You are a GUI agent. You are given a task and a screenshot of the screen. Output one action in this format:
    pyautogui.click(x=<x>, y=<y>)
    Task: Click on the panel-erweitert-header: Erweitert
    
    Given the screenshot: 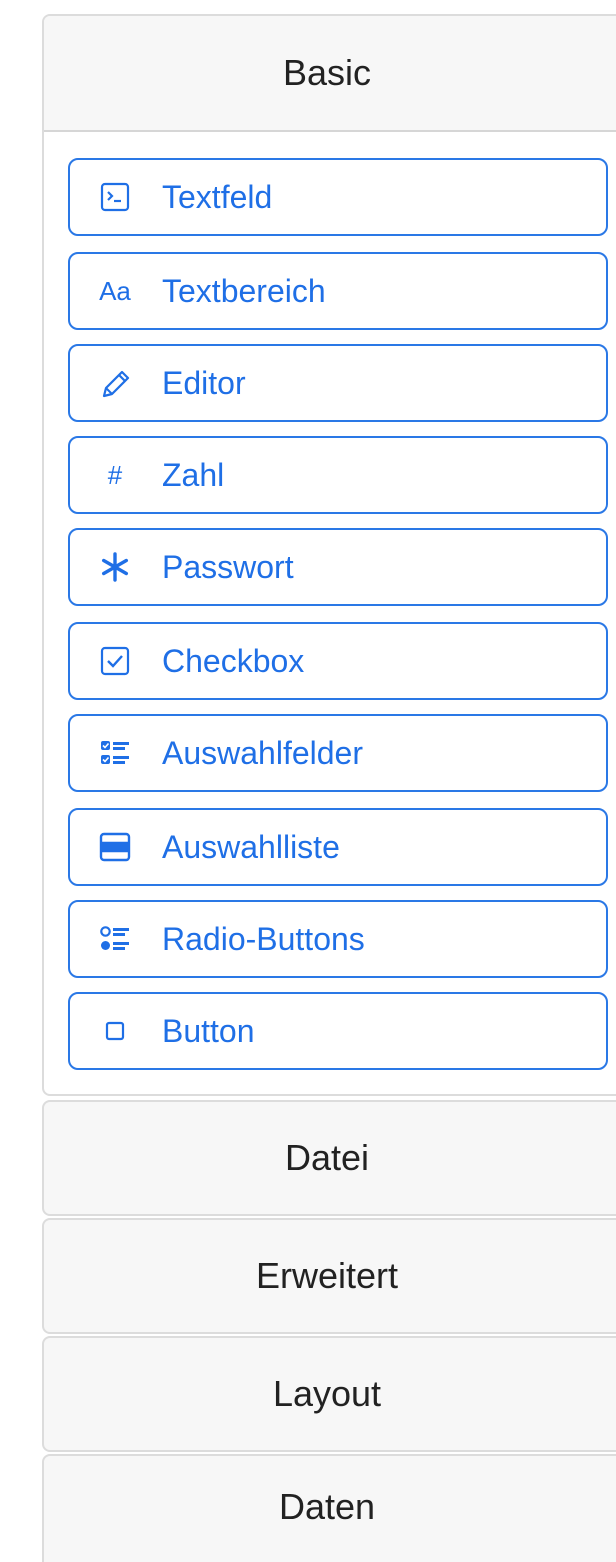 What is the action you would take?
    pyautogui.click(x=330, y=1276)
    